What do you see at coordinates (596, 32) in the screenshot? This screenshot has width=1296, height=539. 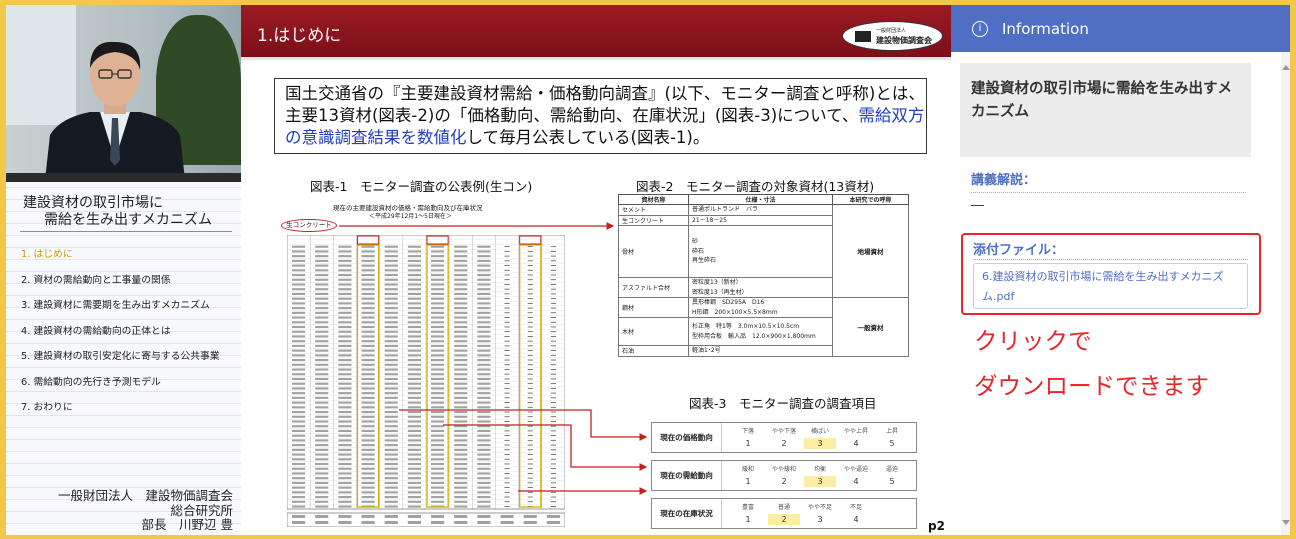 I see `slide-header: 1.はじめに 一般財団法人 建設物価調査会` at bounding box center [596, 32].